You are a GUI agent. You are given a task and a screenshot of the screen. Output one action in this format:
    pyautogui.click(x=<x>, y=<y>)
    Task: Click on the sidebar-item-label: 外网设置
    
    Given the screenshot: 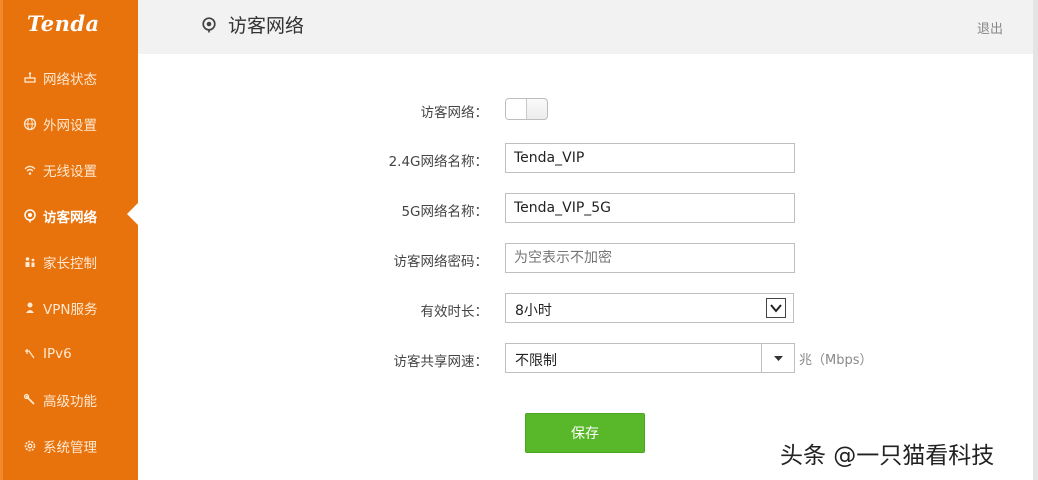 What is the action you would take?
    pyautogui.click(x=70, y=126)
    